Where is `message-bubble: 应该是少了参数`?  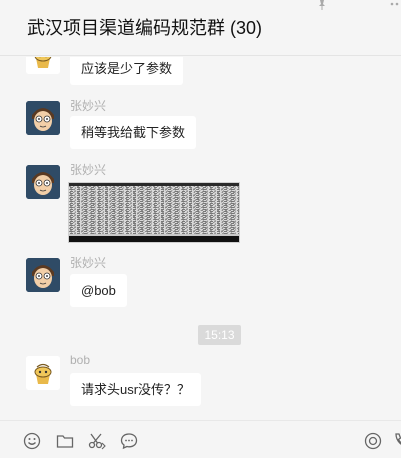 message-bubble: 应该是少了参数 is located at coordinates (127, 71).